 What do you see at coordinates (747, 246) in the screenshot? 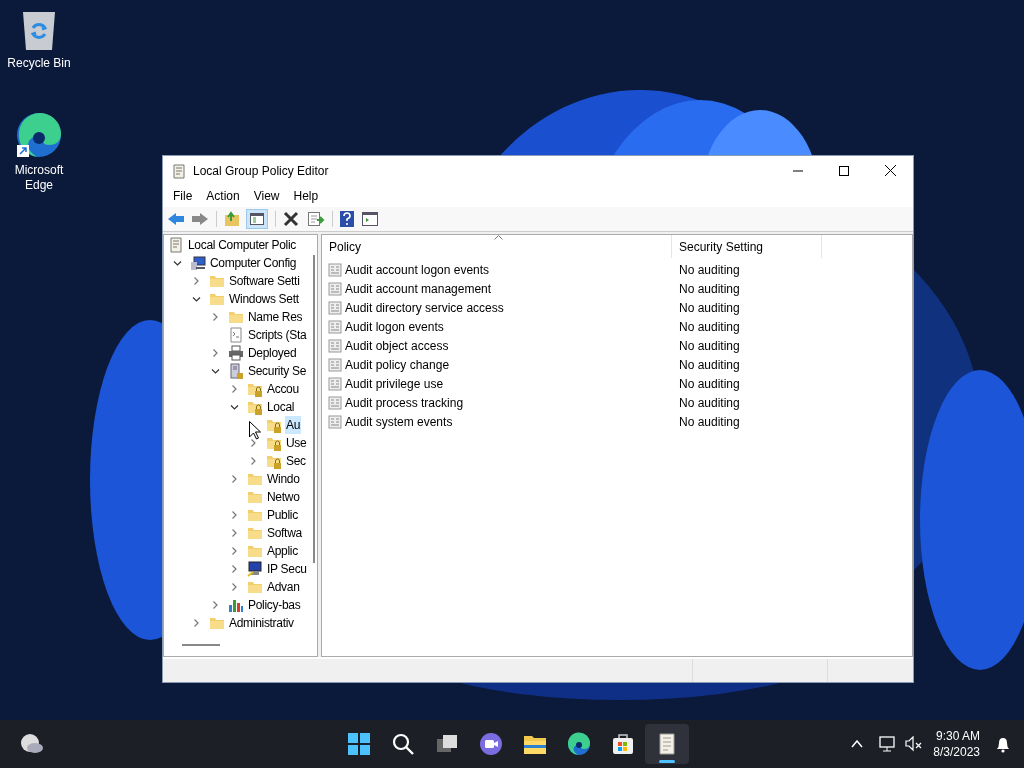
I see `column-header: Security Setting` at bounding box center [747, 246].